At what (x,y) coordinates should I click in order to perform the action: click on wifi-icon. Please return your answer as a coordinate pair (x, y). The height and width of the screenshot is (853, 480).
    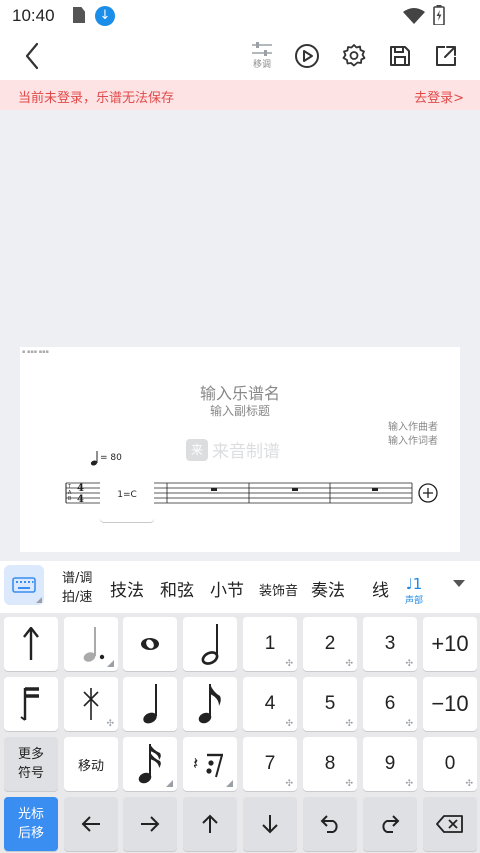
    Looking at the image, I should click on (414, 16).